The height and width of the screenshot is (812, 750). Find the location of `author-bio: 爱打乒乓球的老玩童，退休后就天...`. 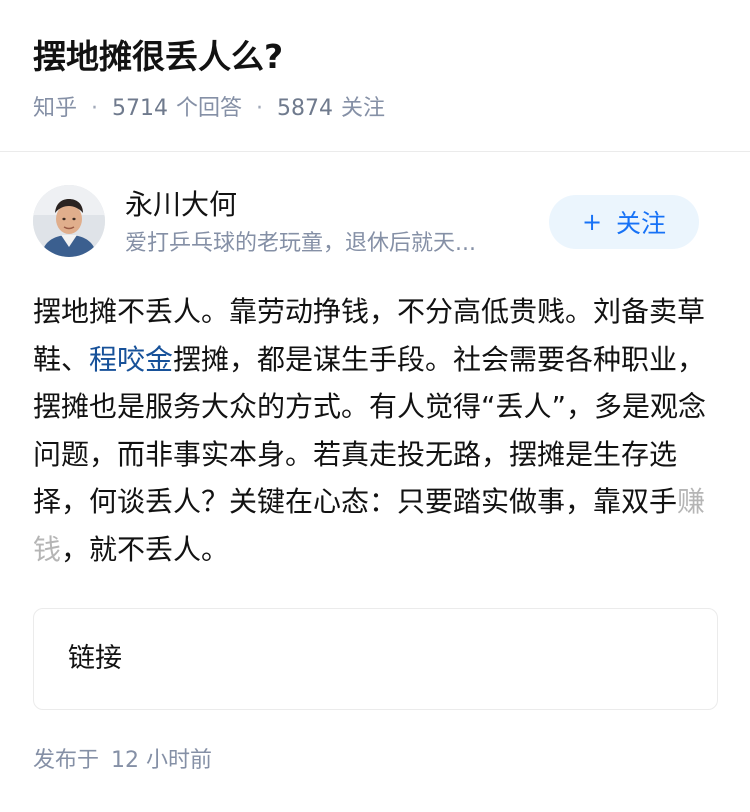

author-bio: 爱打乒乓球的老玩童，退休后就天... is located at coordinates (300, 243).